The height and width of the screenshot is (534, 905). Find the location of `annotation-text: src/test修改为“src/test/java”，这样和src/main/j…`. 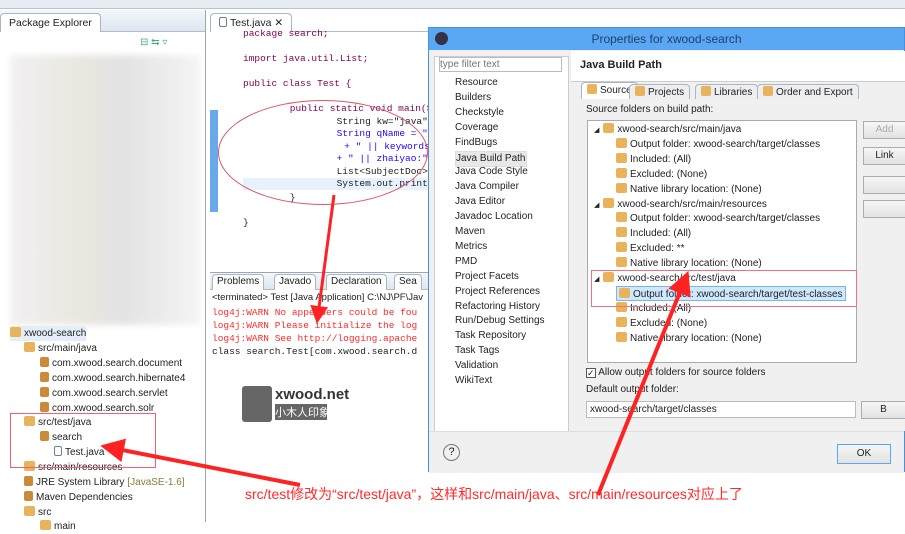

annotation-text: src/test修改为“src/test/java”，这样和src/main/j… is located at coordinates (494, 494).